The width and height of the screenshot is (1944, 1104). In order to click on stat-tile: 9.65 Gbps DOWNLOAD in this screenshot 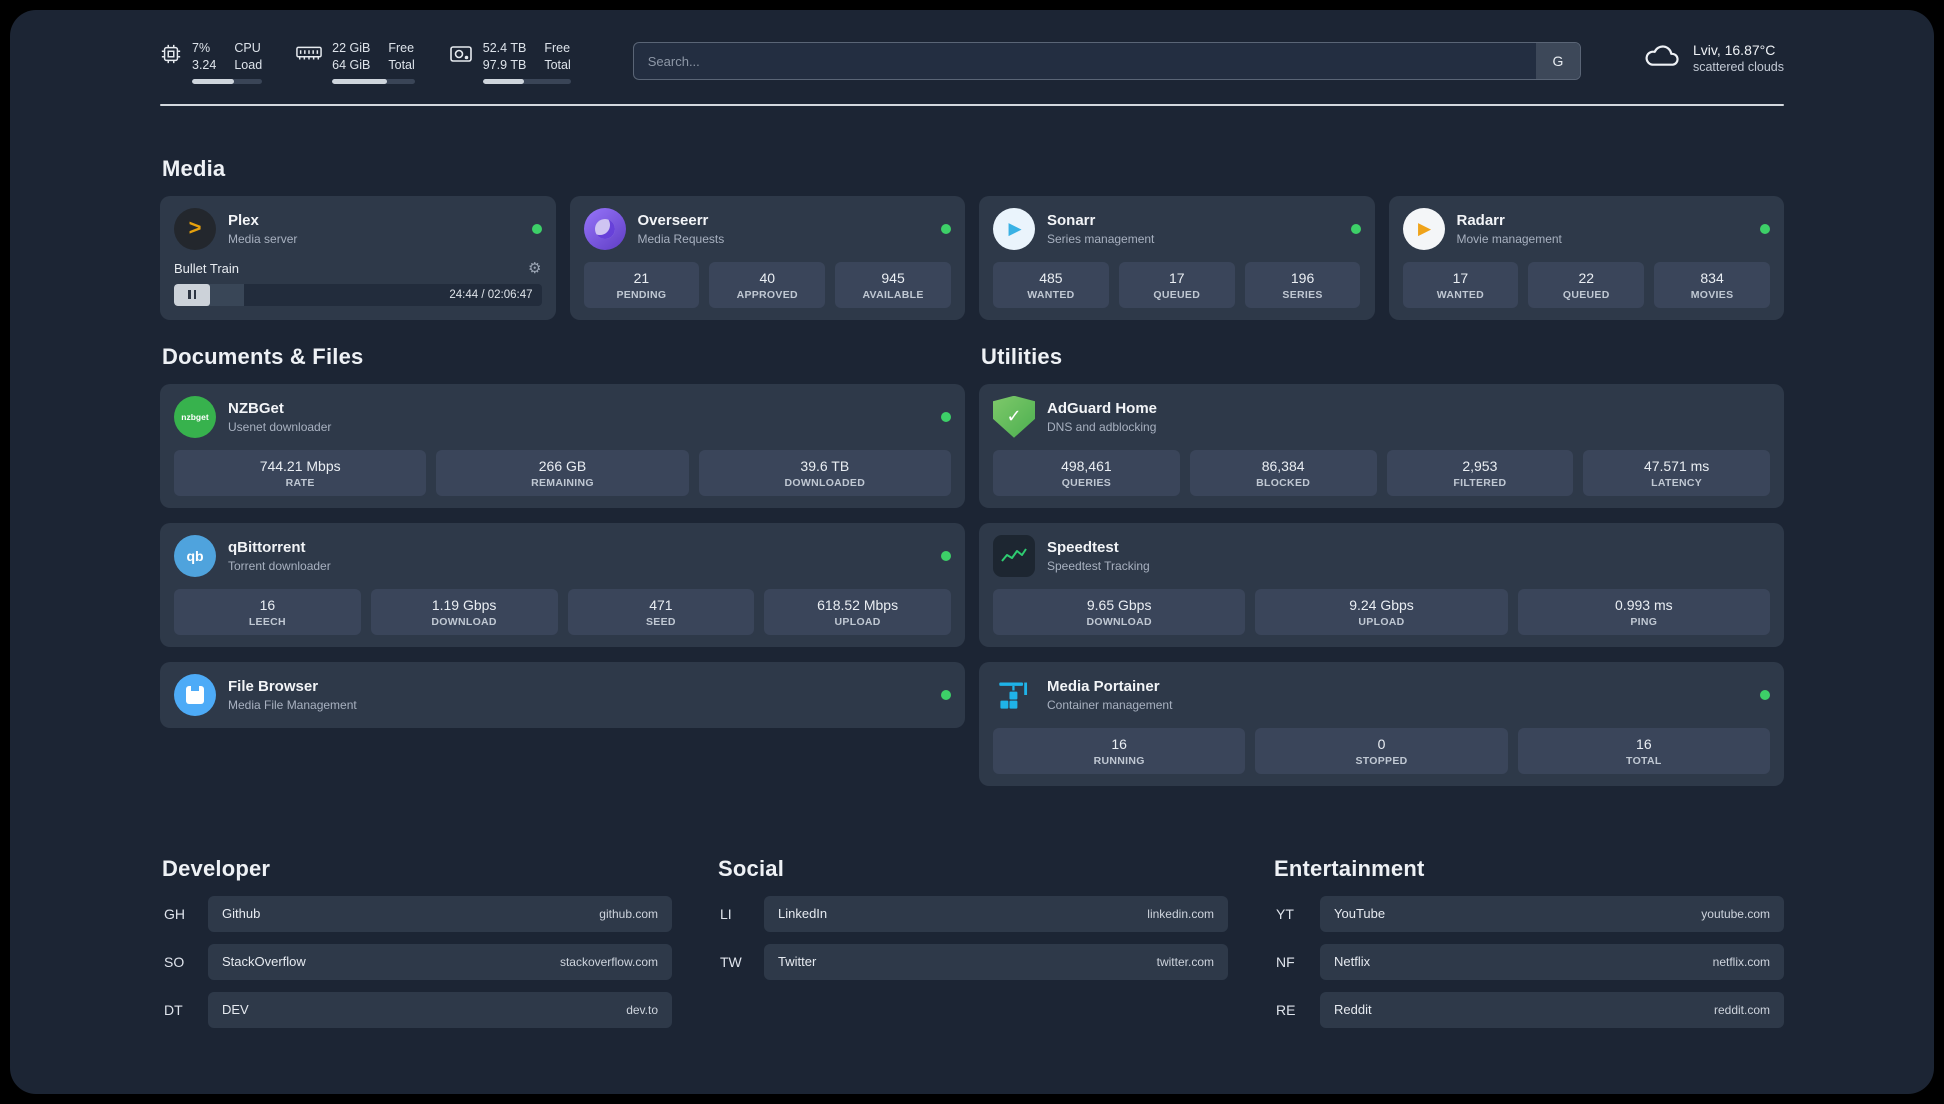, I will do `click(1119, 611)`.